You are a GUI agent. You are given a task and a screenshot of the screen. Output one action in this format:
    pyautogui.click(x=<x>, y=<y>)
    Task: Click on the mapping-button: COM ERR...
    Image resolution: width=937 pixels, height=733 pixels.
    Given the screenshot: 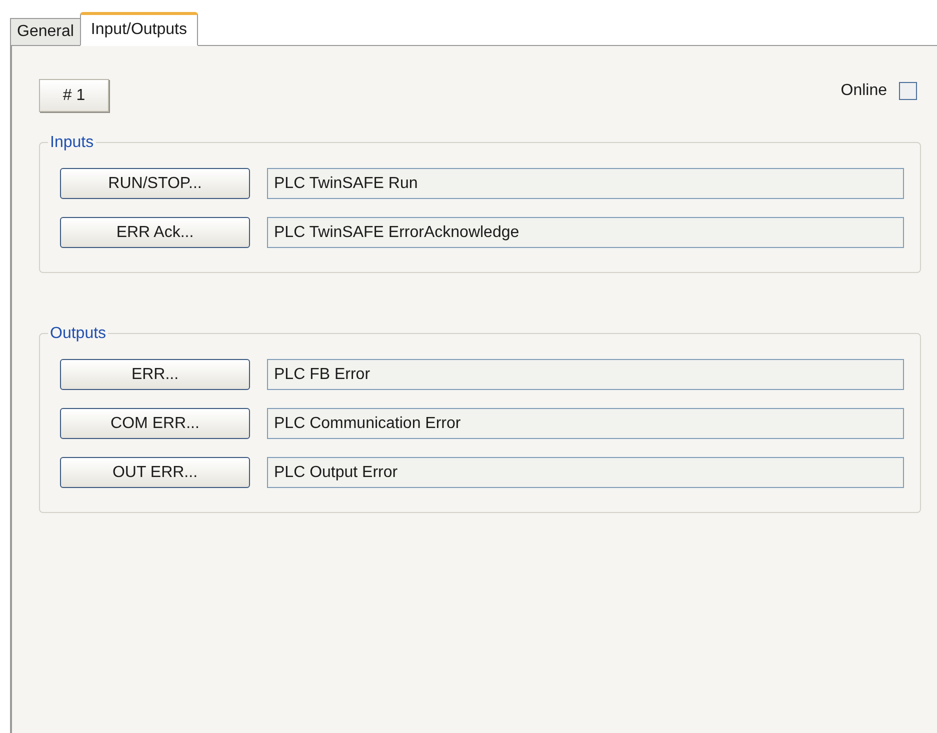 What is the action you would take?
    pyautogui.click(x=155, y=423)
    